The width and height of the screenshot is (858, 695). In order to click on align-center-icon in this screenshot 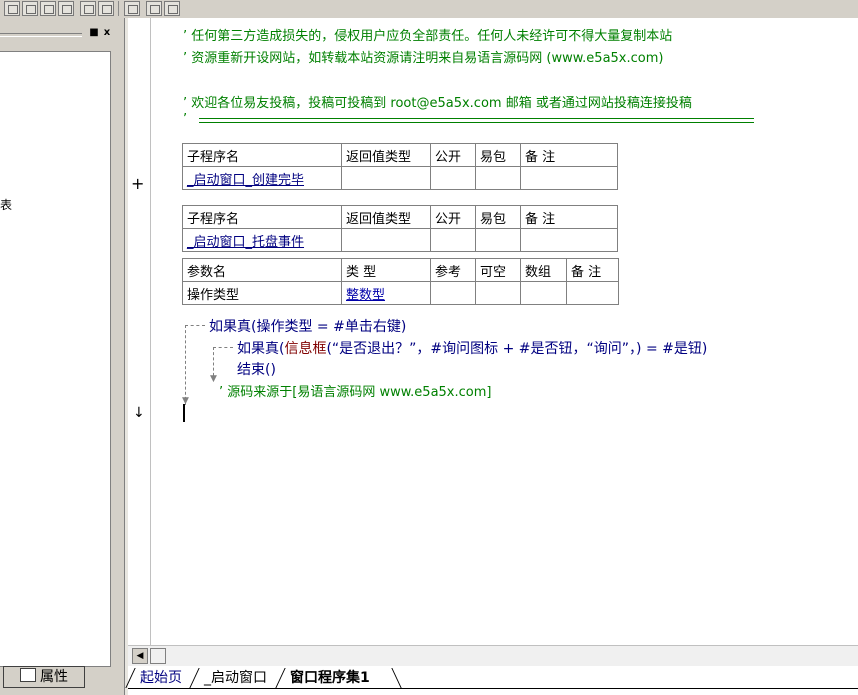, I will do `click(30, 8)`.